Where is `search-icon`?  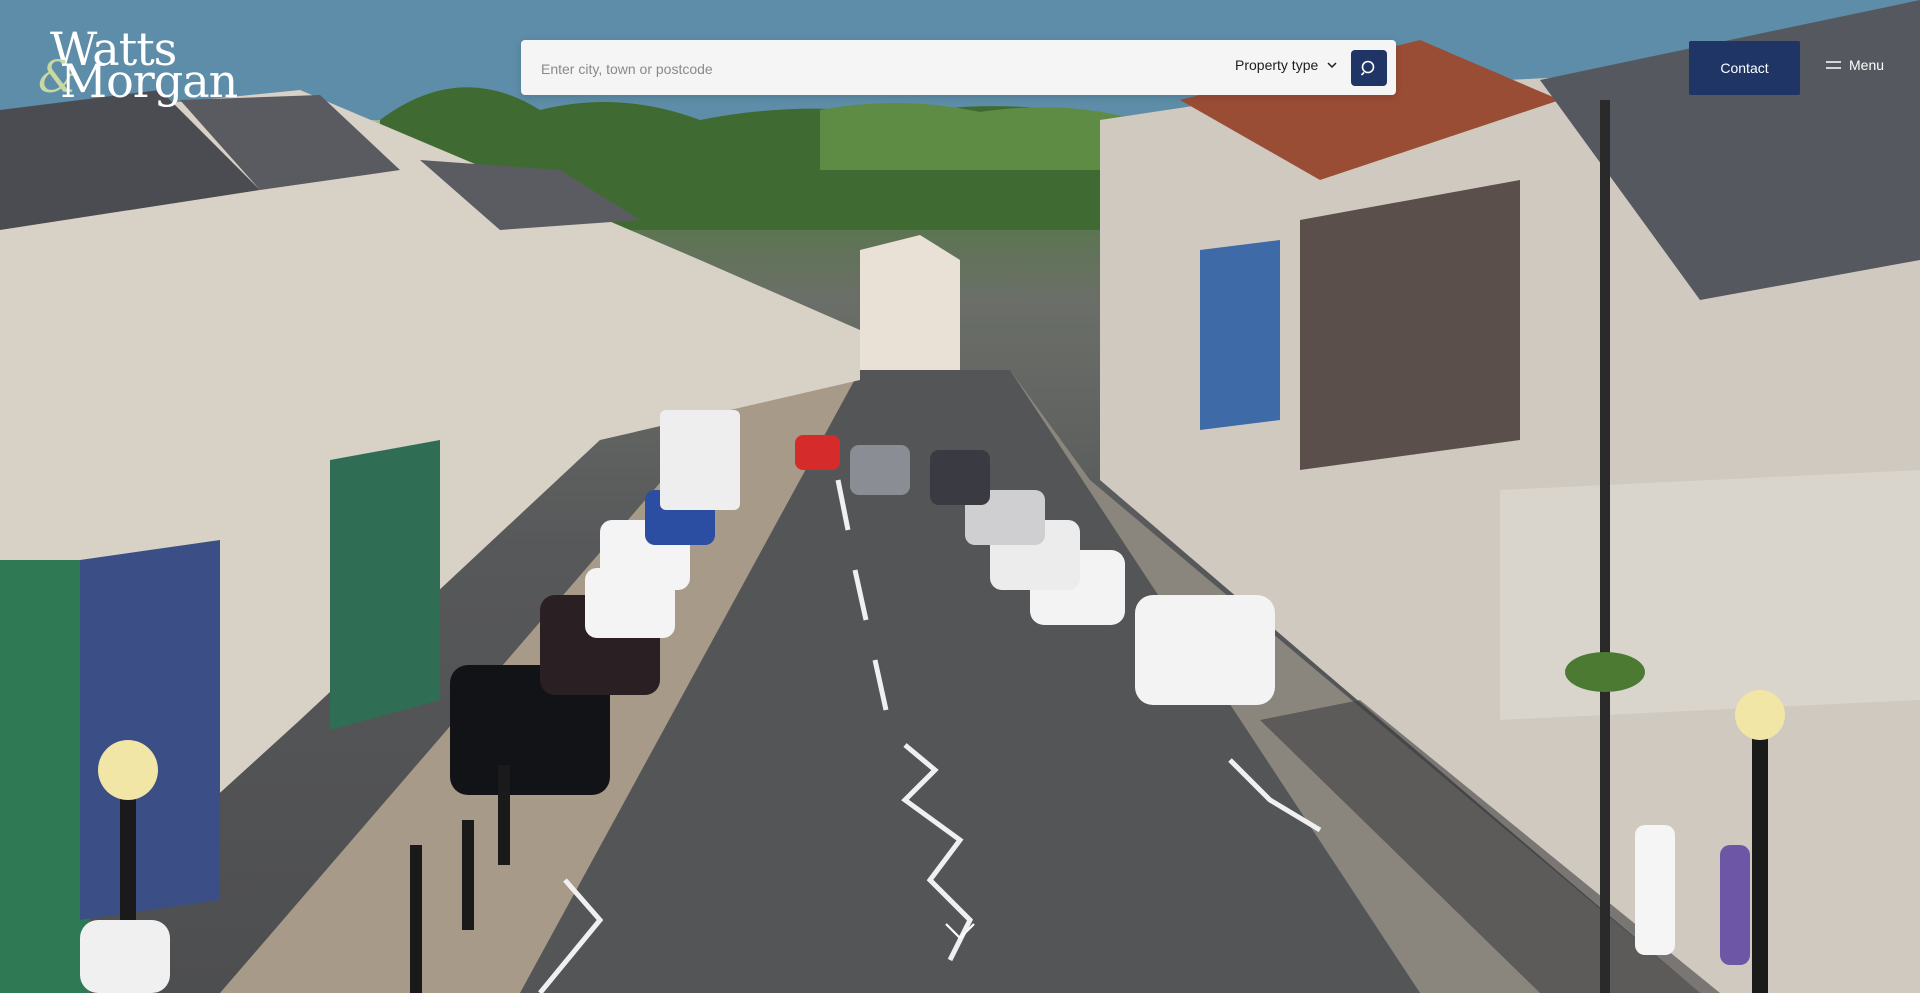 search-icon is located at coordinates (1367, 68).